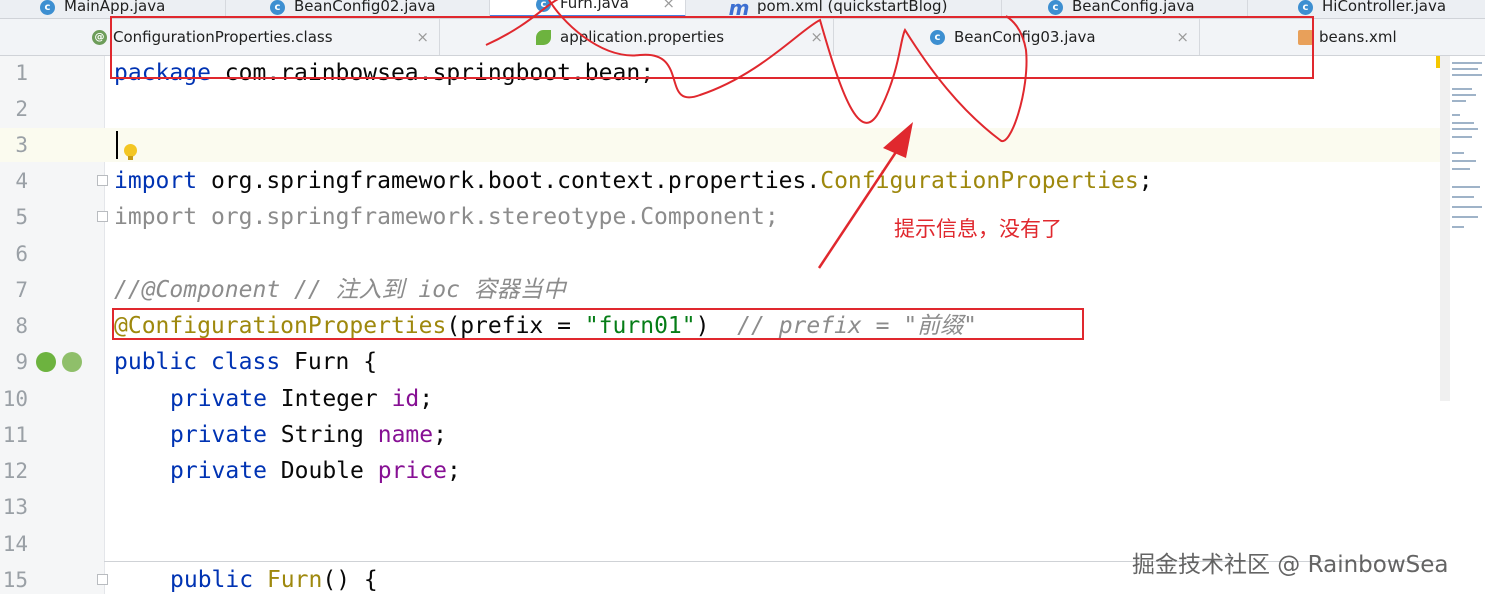 The image size is (1485, 598). What do you see at coordinates (978, 229) in the screenshot?
I see `annotation-note: 提示信息，没有了` at bounding box center [978, 229].